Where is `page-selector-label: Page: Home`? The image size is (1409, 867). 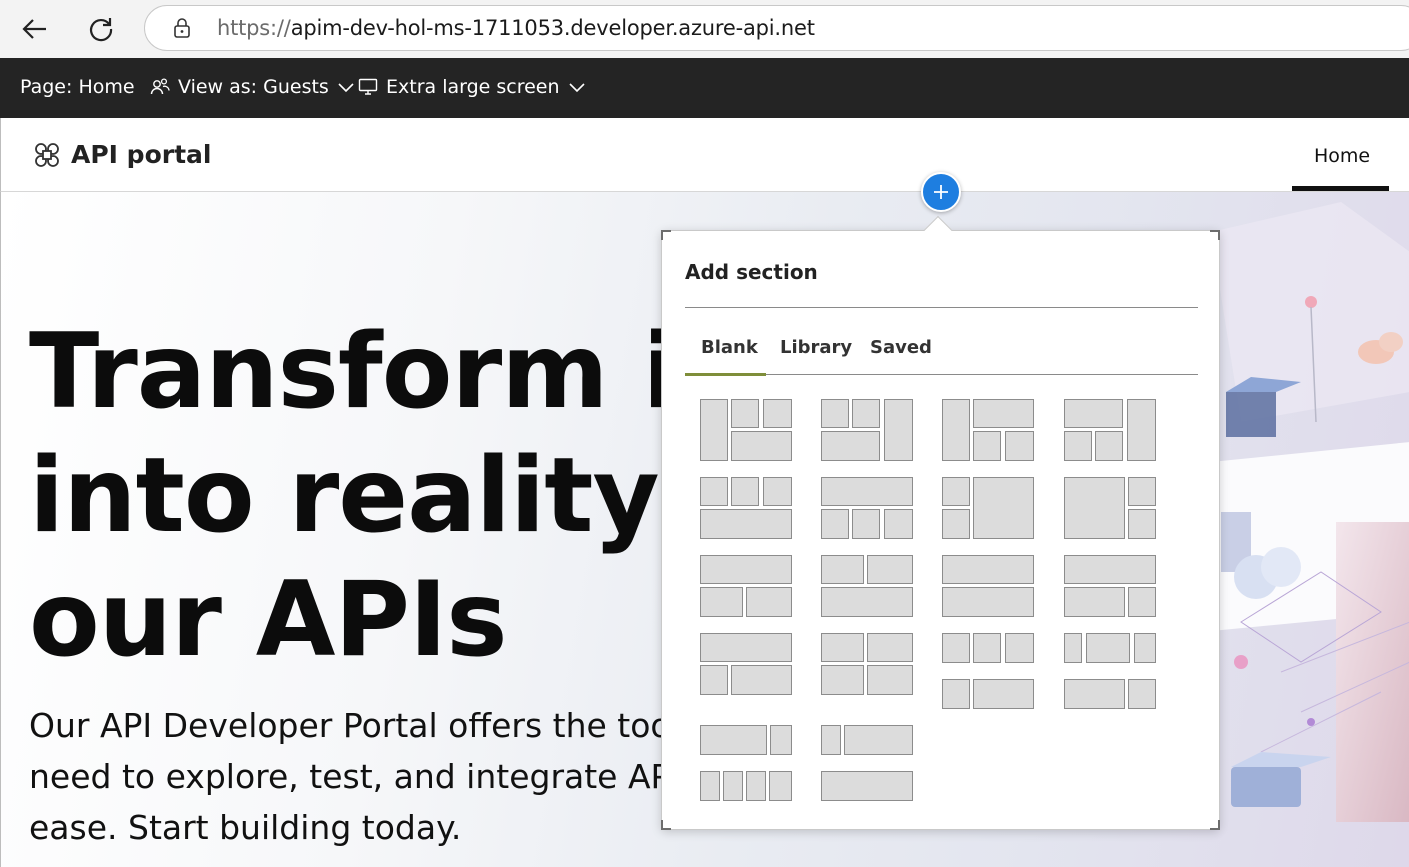
page-selector-label: Page: Home is located at coordinates (77, 87).